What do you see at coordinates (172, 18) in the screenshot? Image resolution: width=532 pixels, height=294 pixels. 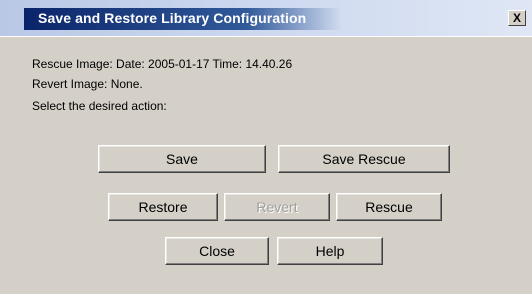 I see `window-title: Save and Restore Library Configuration` at bounding box center [172, 18].